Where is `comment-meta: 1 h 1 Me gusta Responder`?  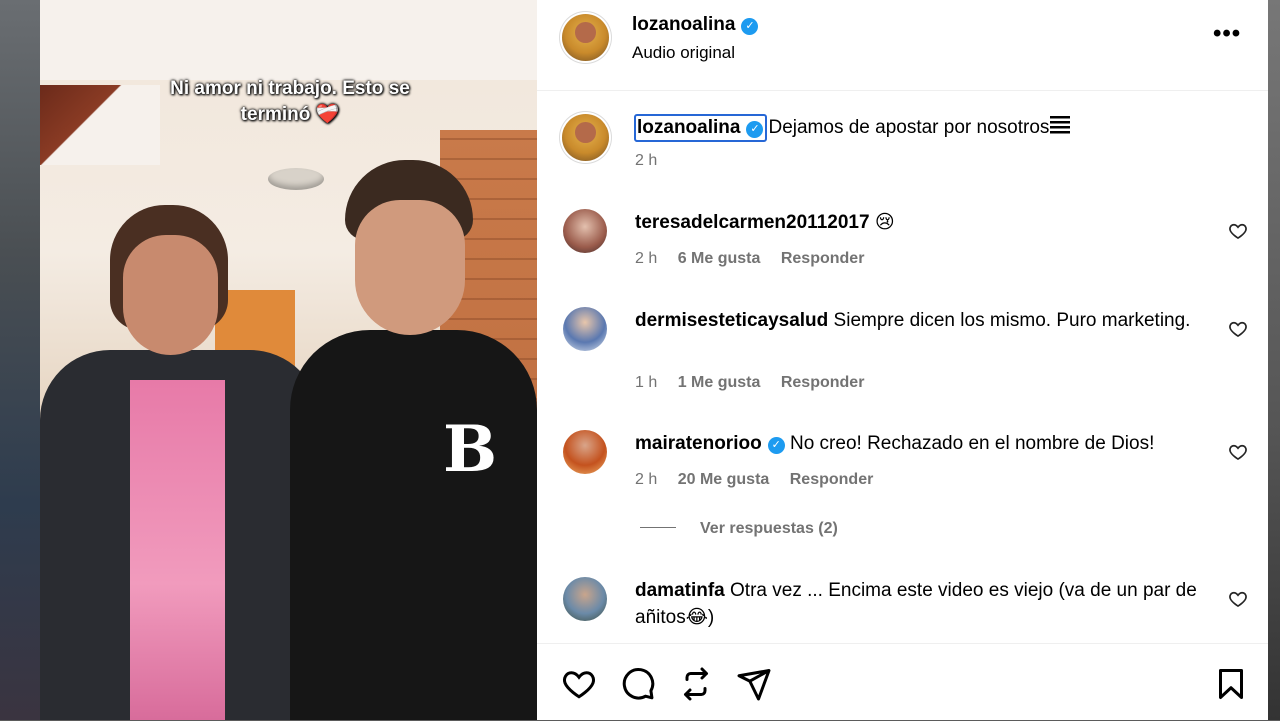
comment-meta: 1 h 1 Me gusta Responder is located at coordinates (757, 383).